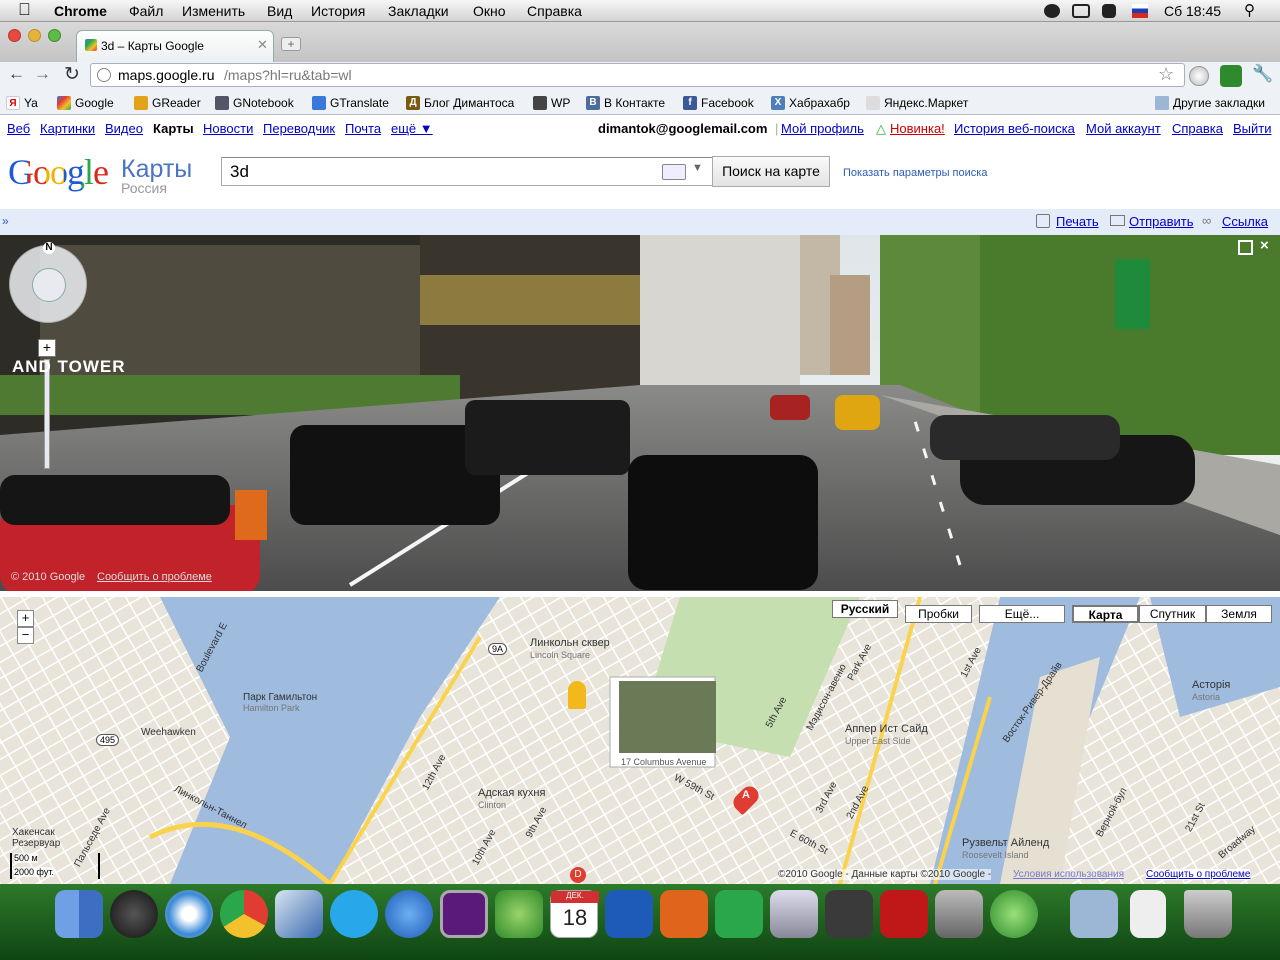  I want to click on gbar-news: Новости, so click(228, 128).